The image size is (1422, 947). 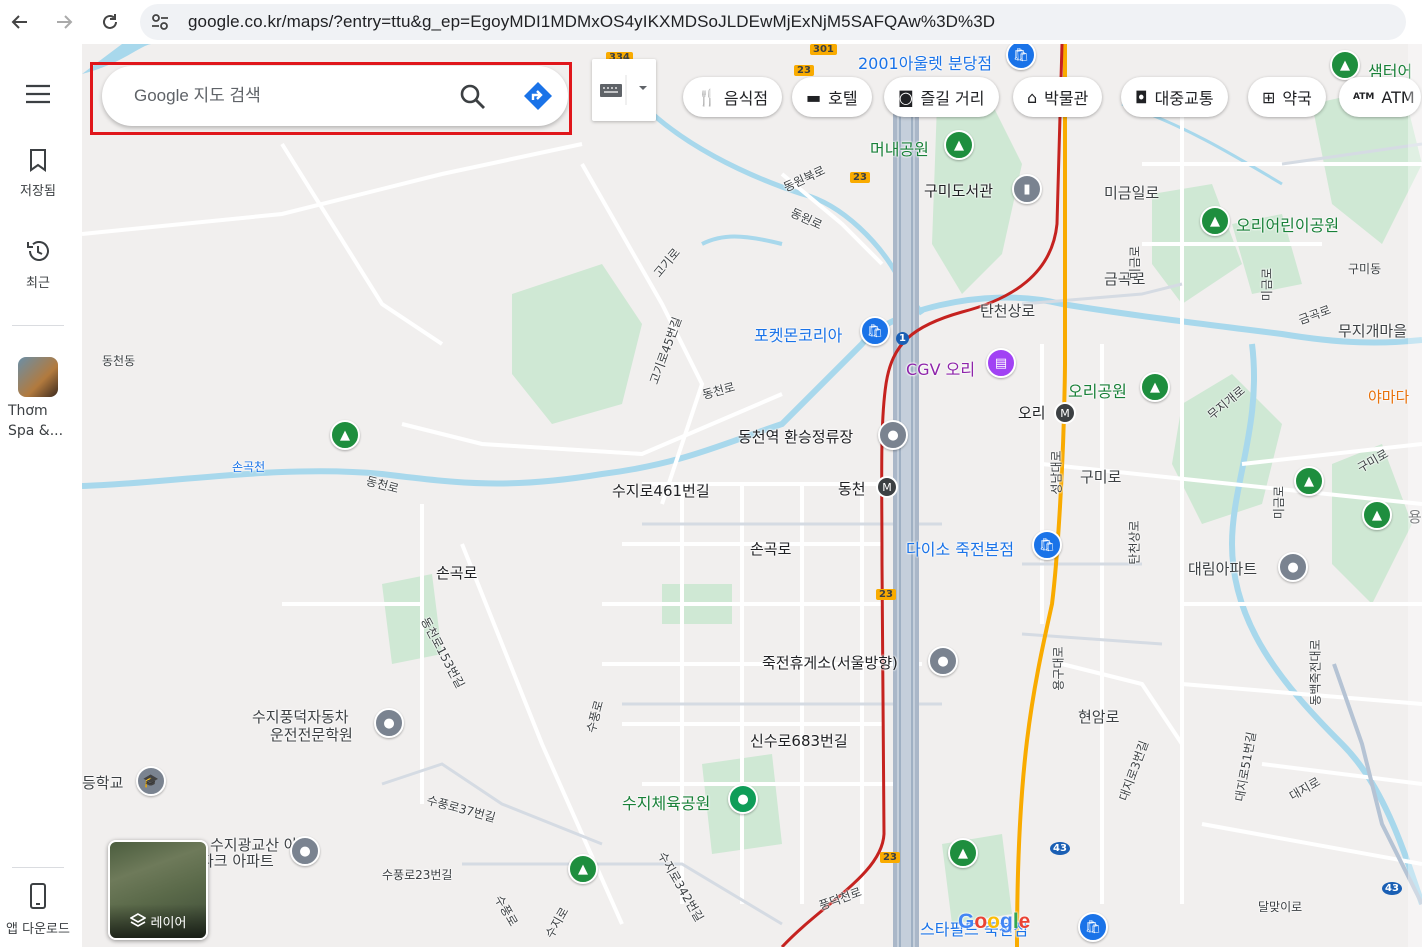 I want to click on chip-museums: ⌂ 박물관, so click(x=1058, y=97).